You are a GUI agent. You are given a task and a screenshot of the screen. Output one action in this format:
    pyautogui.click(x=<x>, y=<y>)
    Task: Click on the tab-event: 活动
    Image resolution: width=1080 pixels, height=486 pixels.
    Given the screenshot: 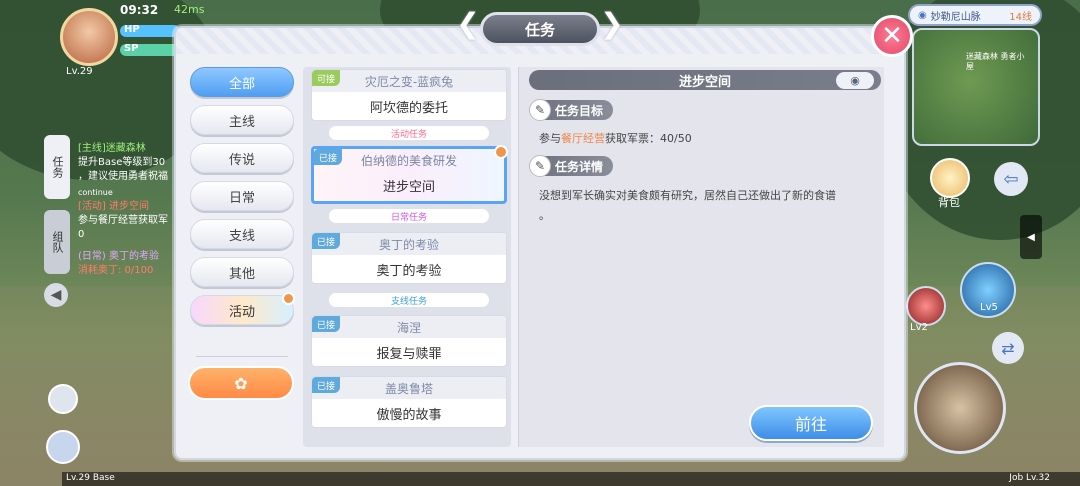 What is the action you would take?
    pyautogui.click(x=242, y=308)
    